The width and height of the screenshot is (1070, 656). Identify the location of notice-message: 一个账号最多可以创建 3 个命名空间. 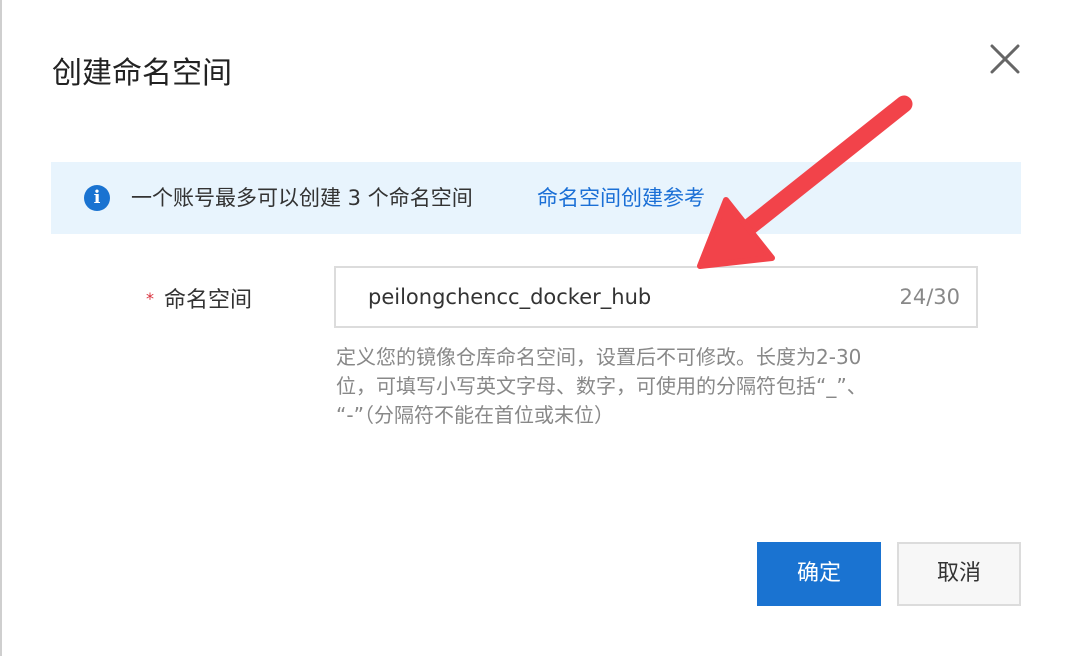
(302, 198).